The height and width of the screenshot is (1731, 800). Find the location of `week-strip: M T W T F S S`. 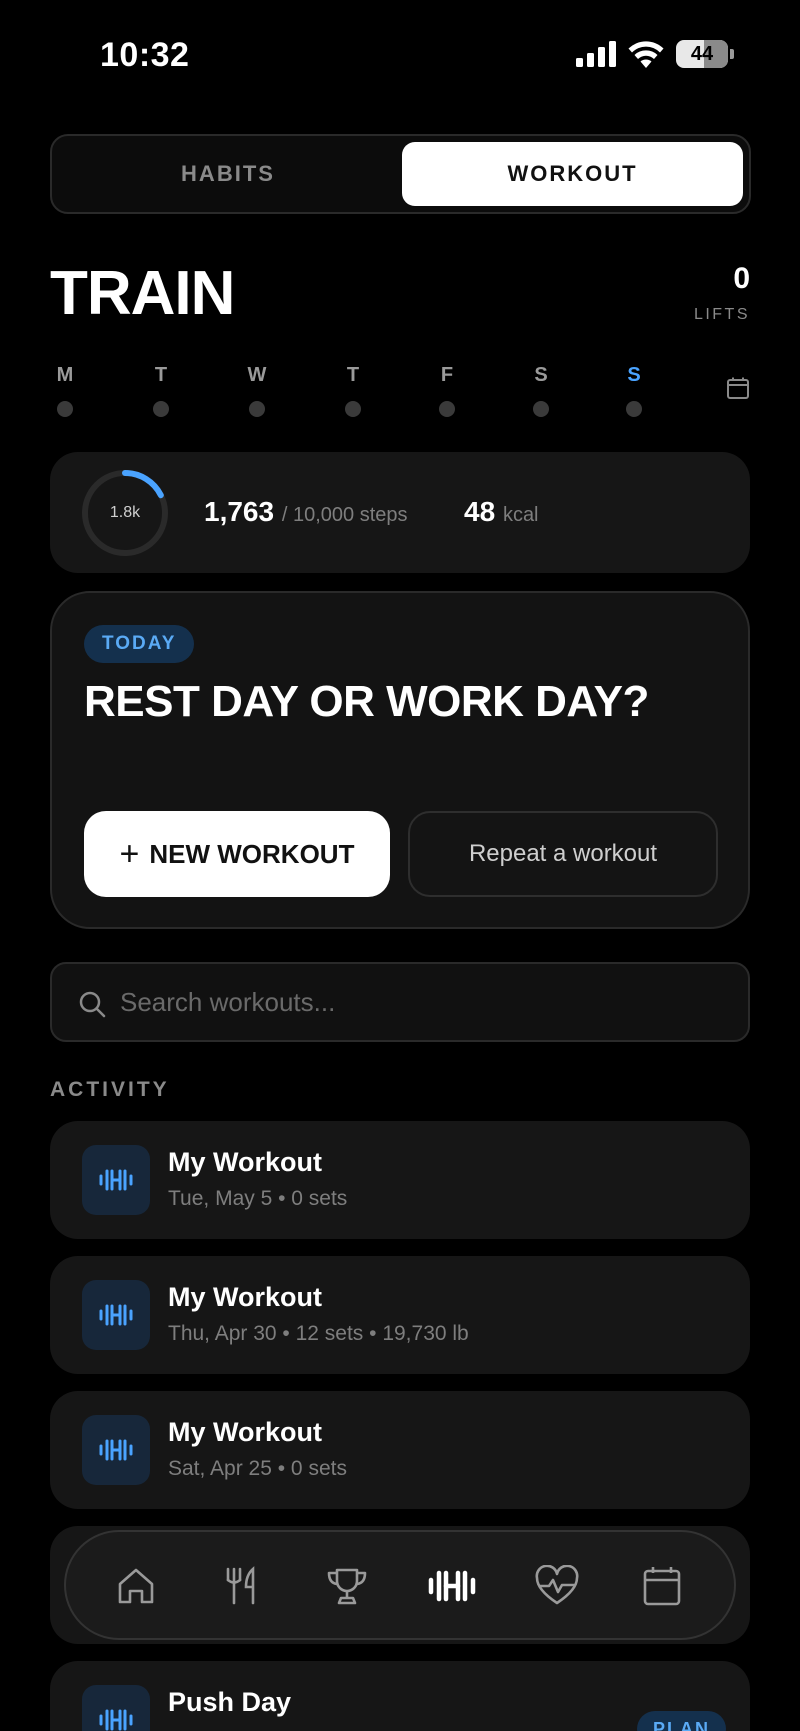

week-strip: M T W T F S S is located at coordinates (400, 394).